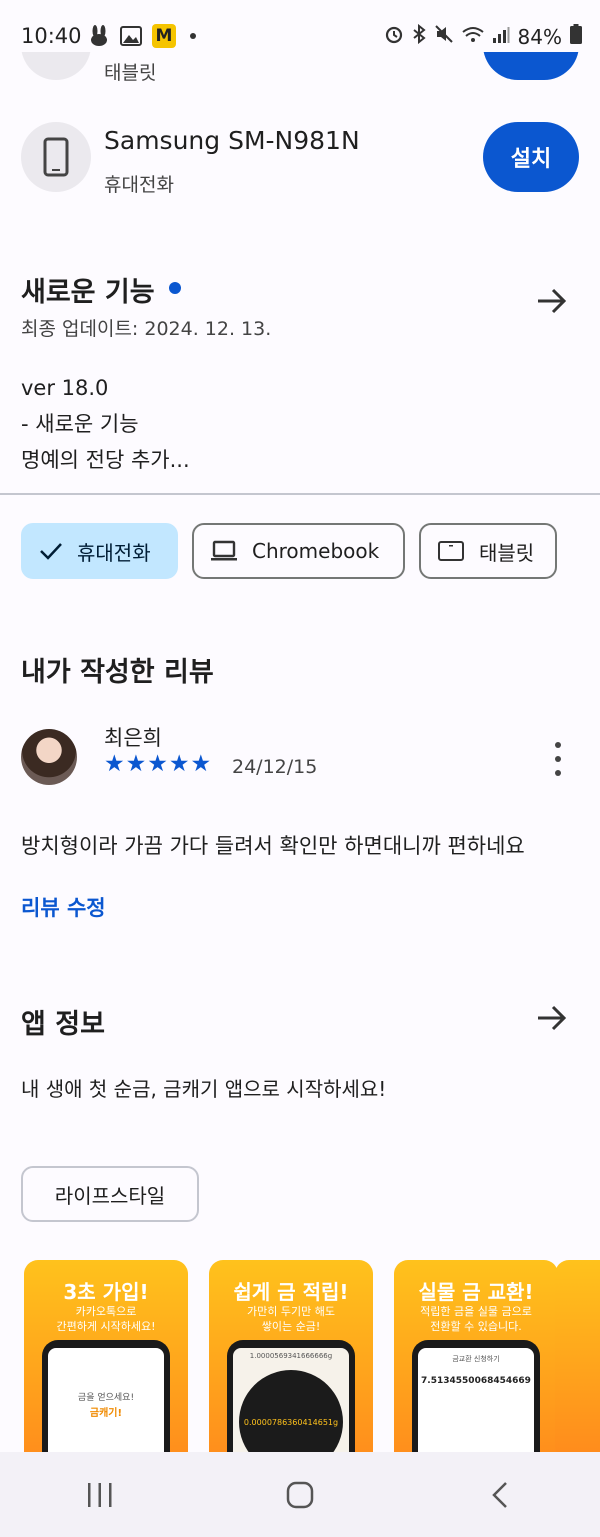 The width and height of the screenshot is (600, 1537). What do you see at coordinates (472, 37) in the screenshot?
I see `wifi-icon` at bounding box center [472, 37].